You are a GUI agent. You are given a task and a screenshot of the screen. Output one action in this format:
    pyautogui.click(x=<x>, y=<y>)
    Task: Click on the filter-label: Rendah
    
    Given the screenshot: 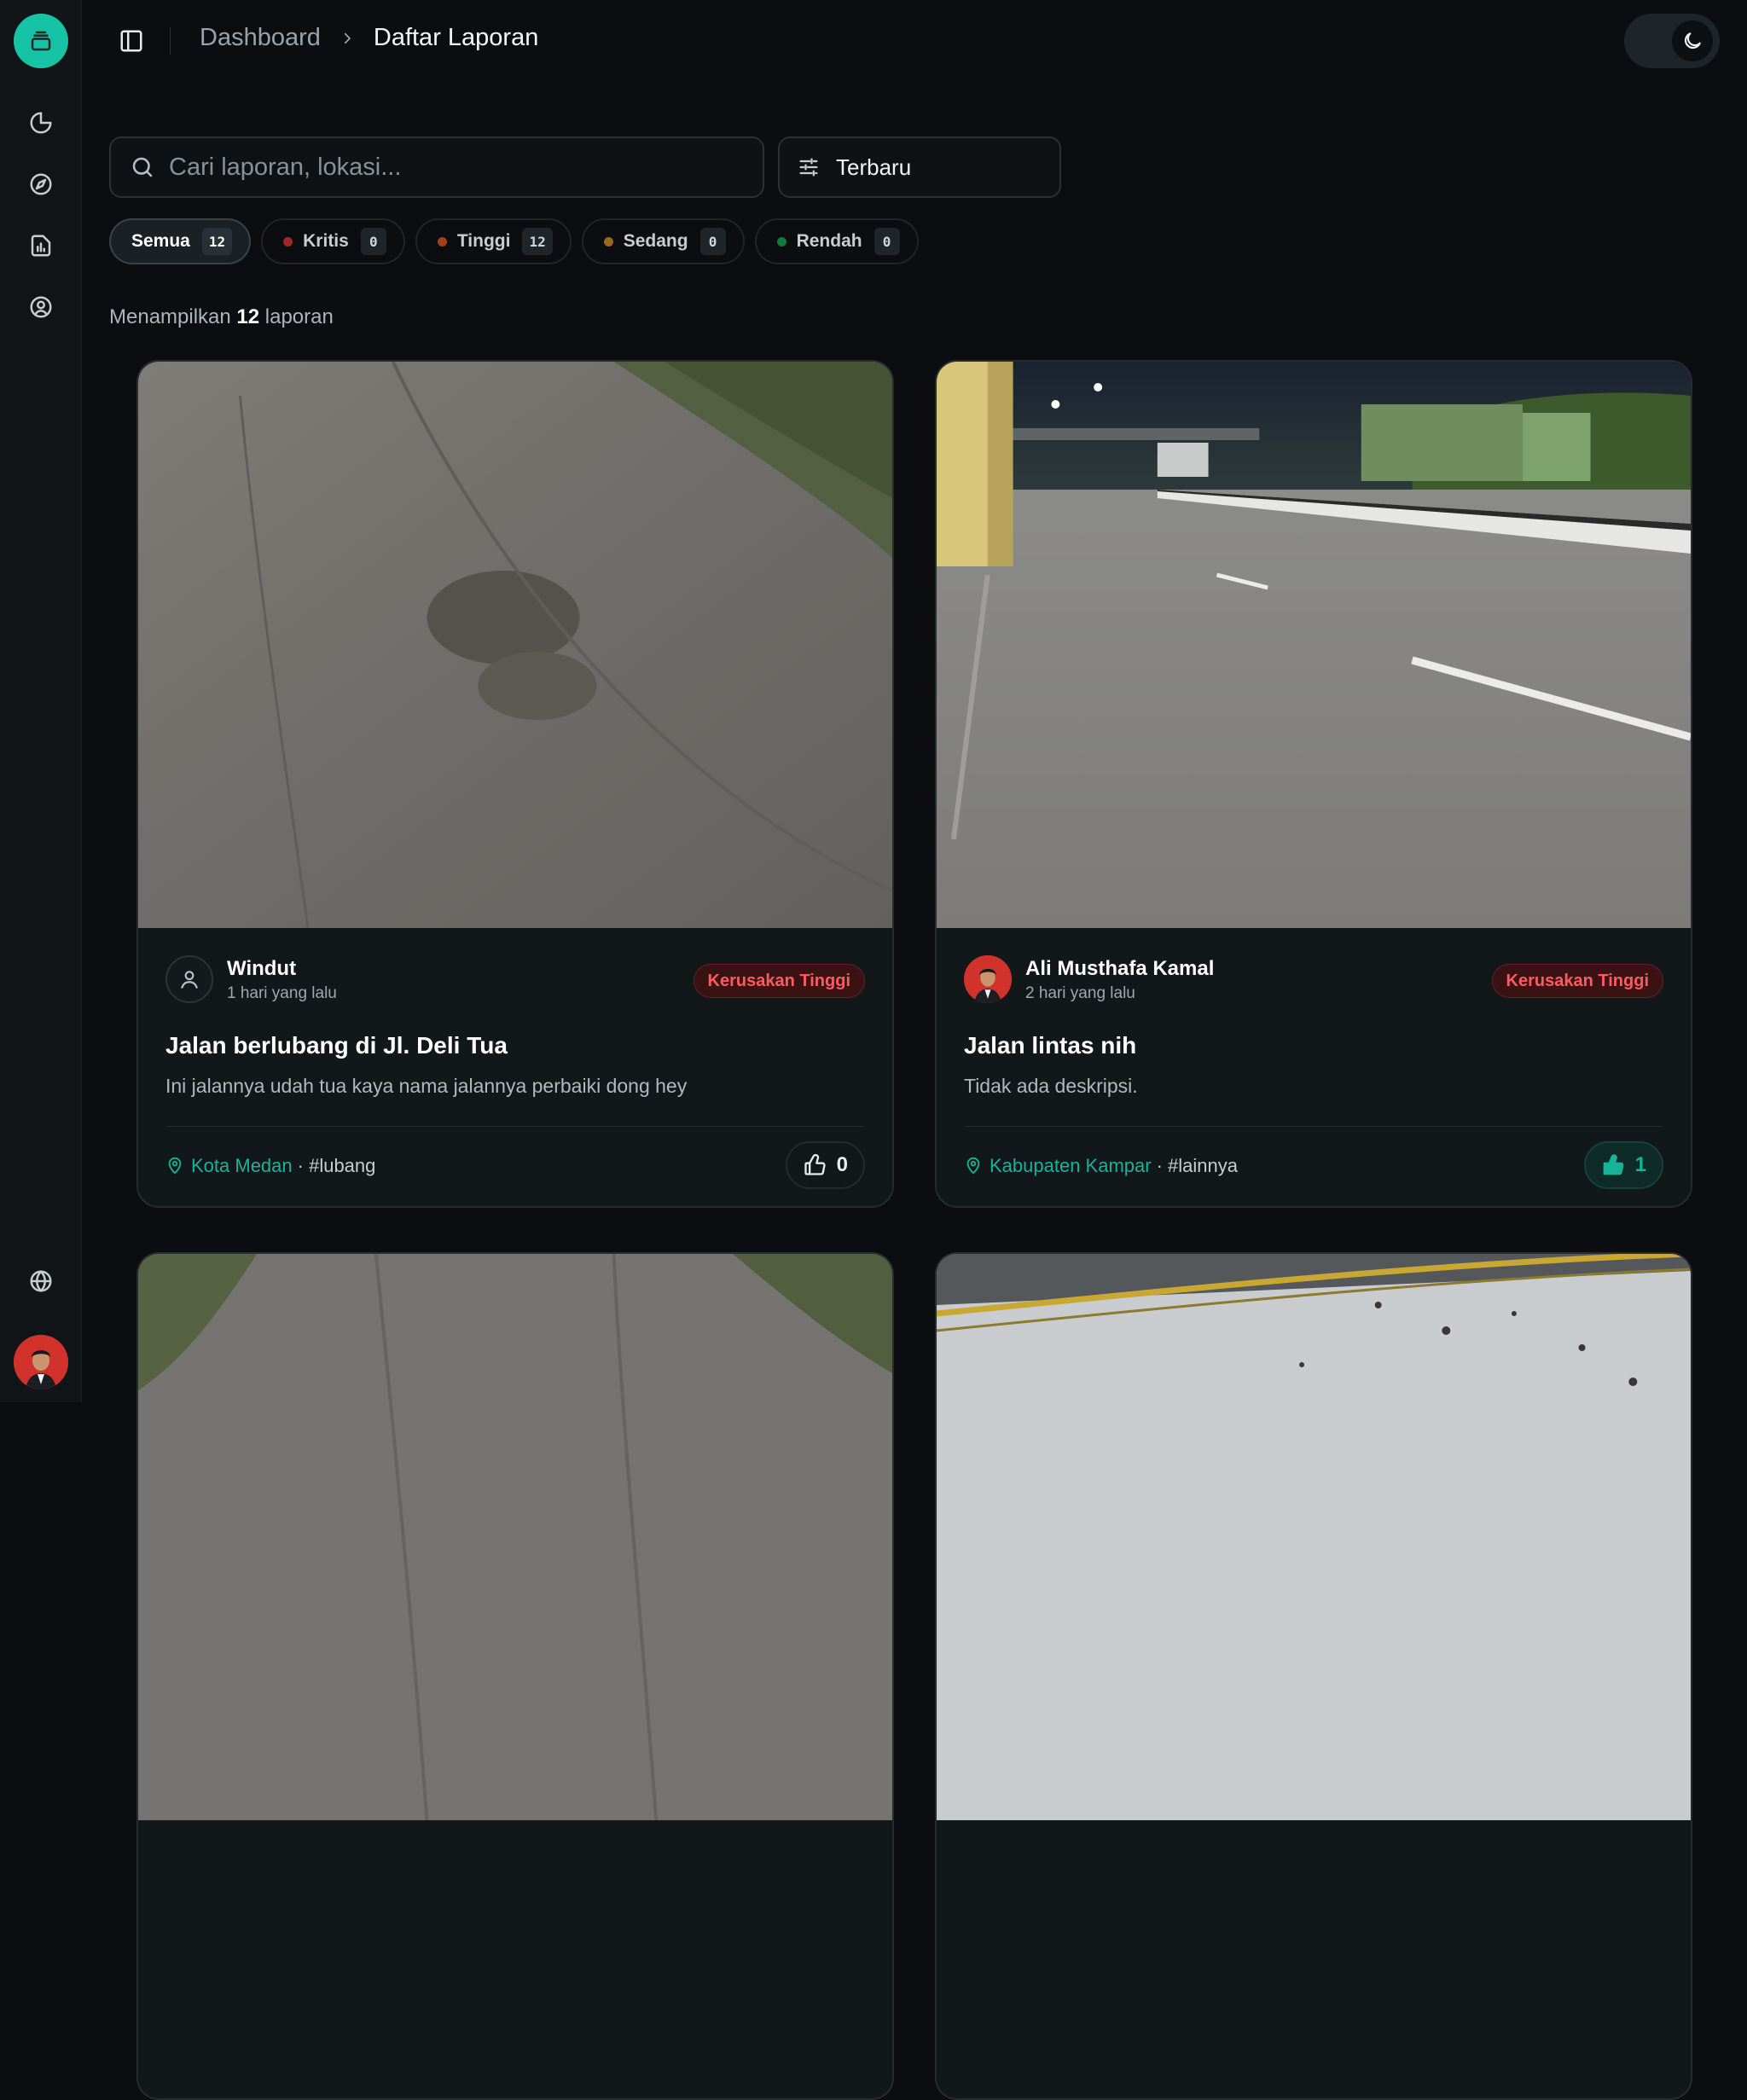 What is the action you would take?
    pyautogui.click(x=829, y=241)
    